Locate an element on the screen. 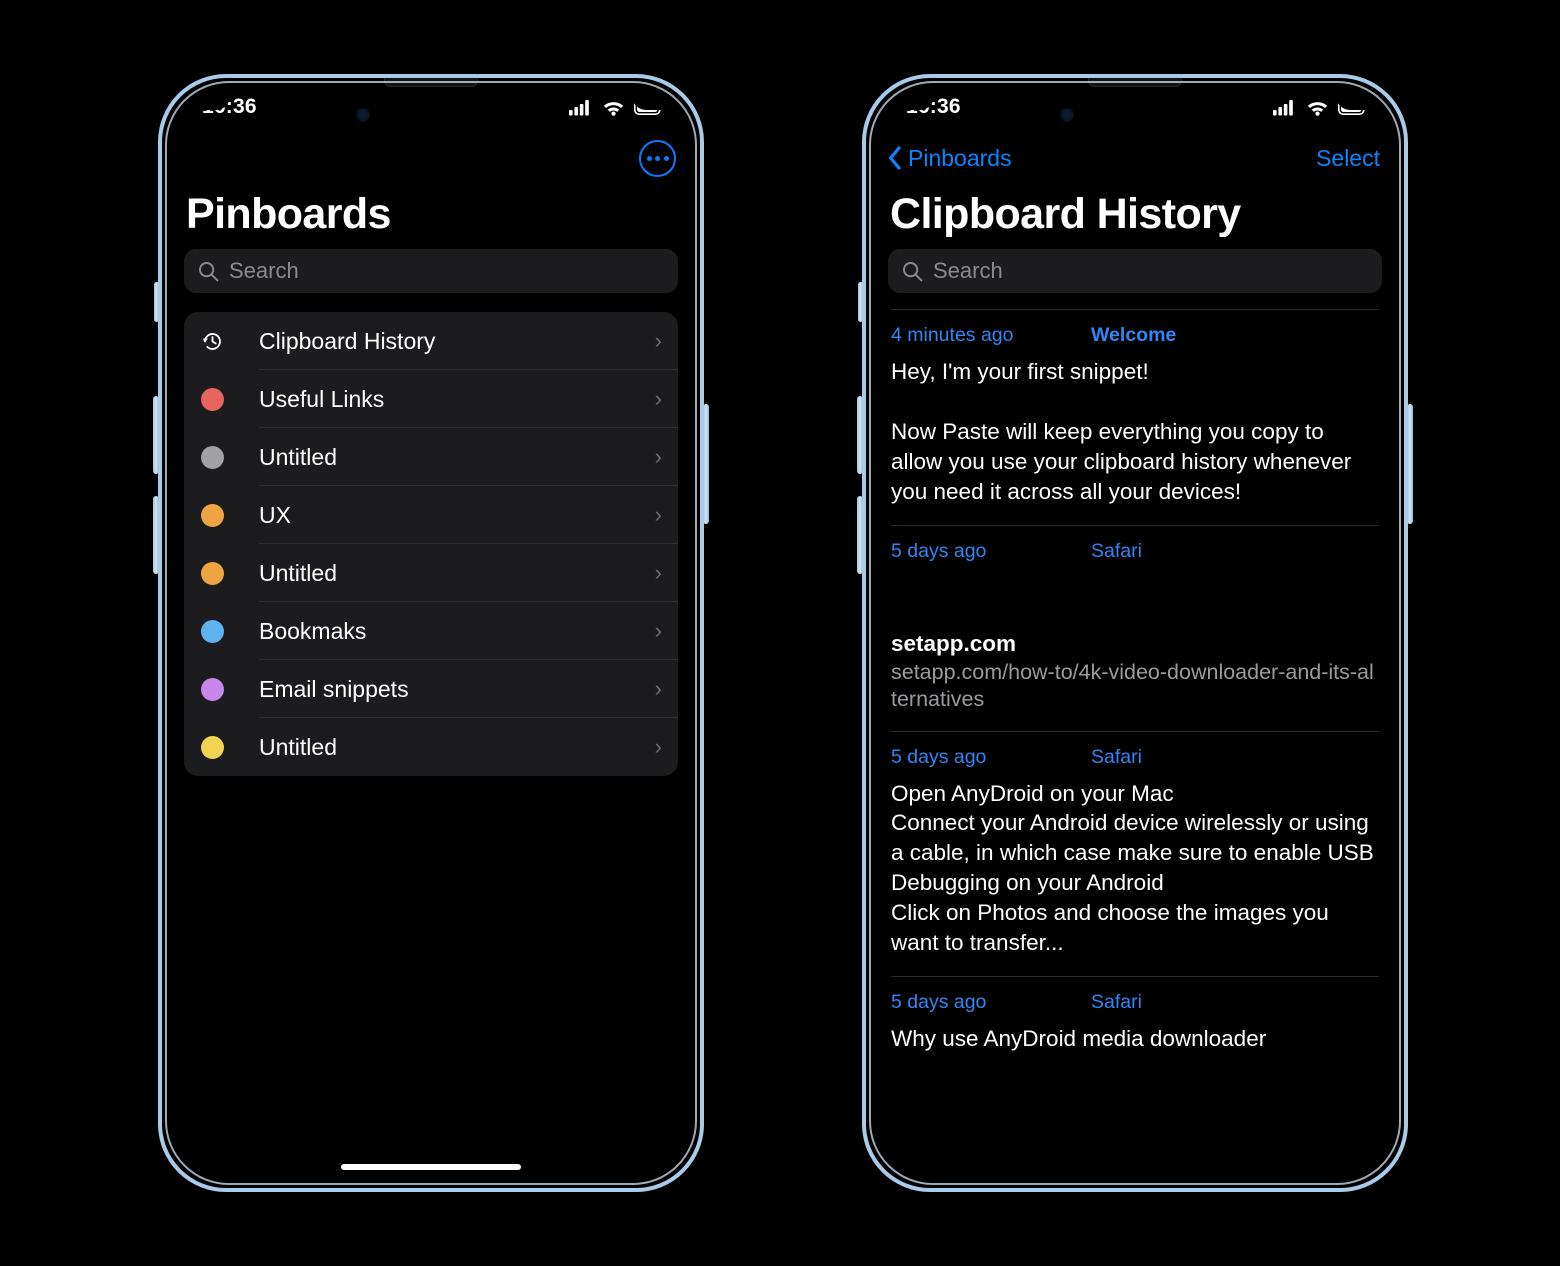 Image resolution: width=1560 pixels, height=1266 pixels. notch-ear-right-right is located at coordinates (1369, 95).